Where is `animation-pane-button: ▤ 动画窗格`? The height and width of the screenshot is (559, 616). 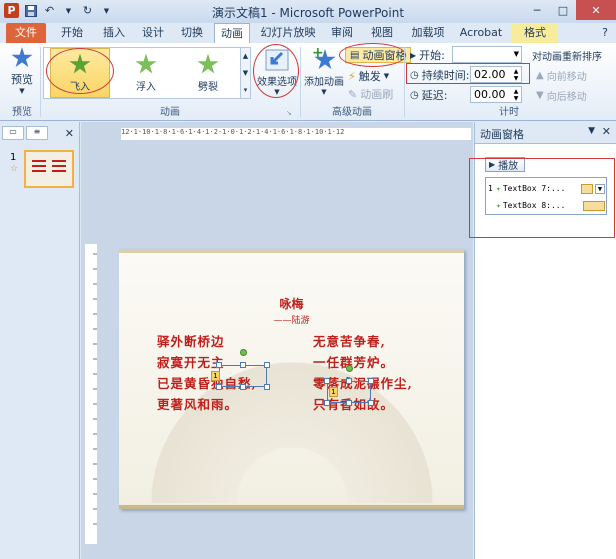 animation-pane-button: ▤ 动画窗格 is located at coordinates (378, 55).